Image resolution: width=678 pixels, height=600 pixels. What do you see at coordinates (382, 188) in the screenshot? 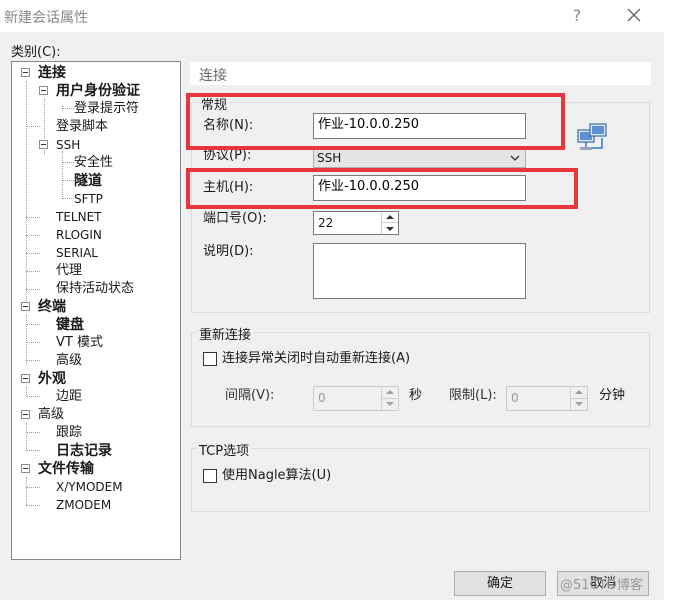
I see `host-highlight-box` at bounding box center [382, 188].